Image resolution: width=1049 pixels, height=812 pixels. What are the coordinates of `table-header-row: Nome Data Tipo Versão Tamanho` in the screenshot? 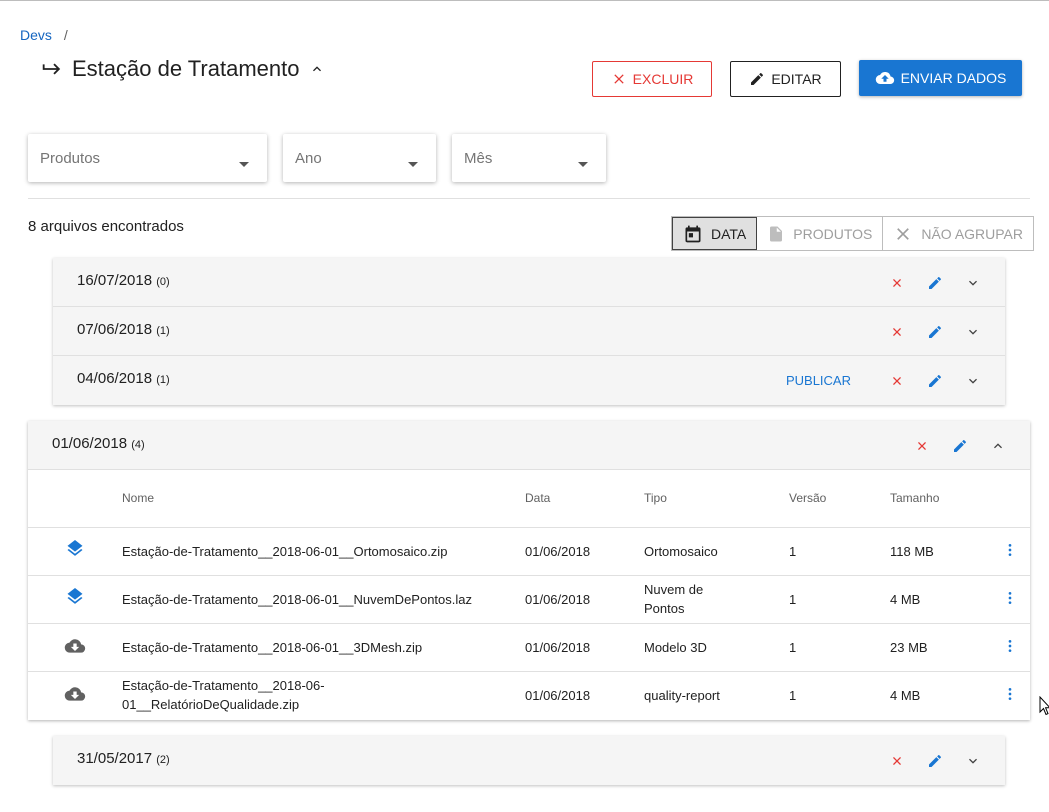 It's located at (529, 499).